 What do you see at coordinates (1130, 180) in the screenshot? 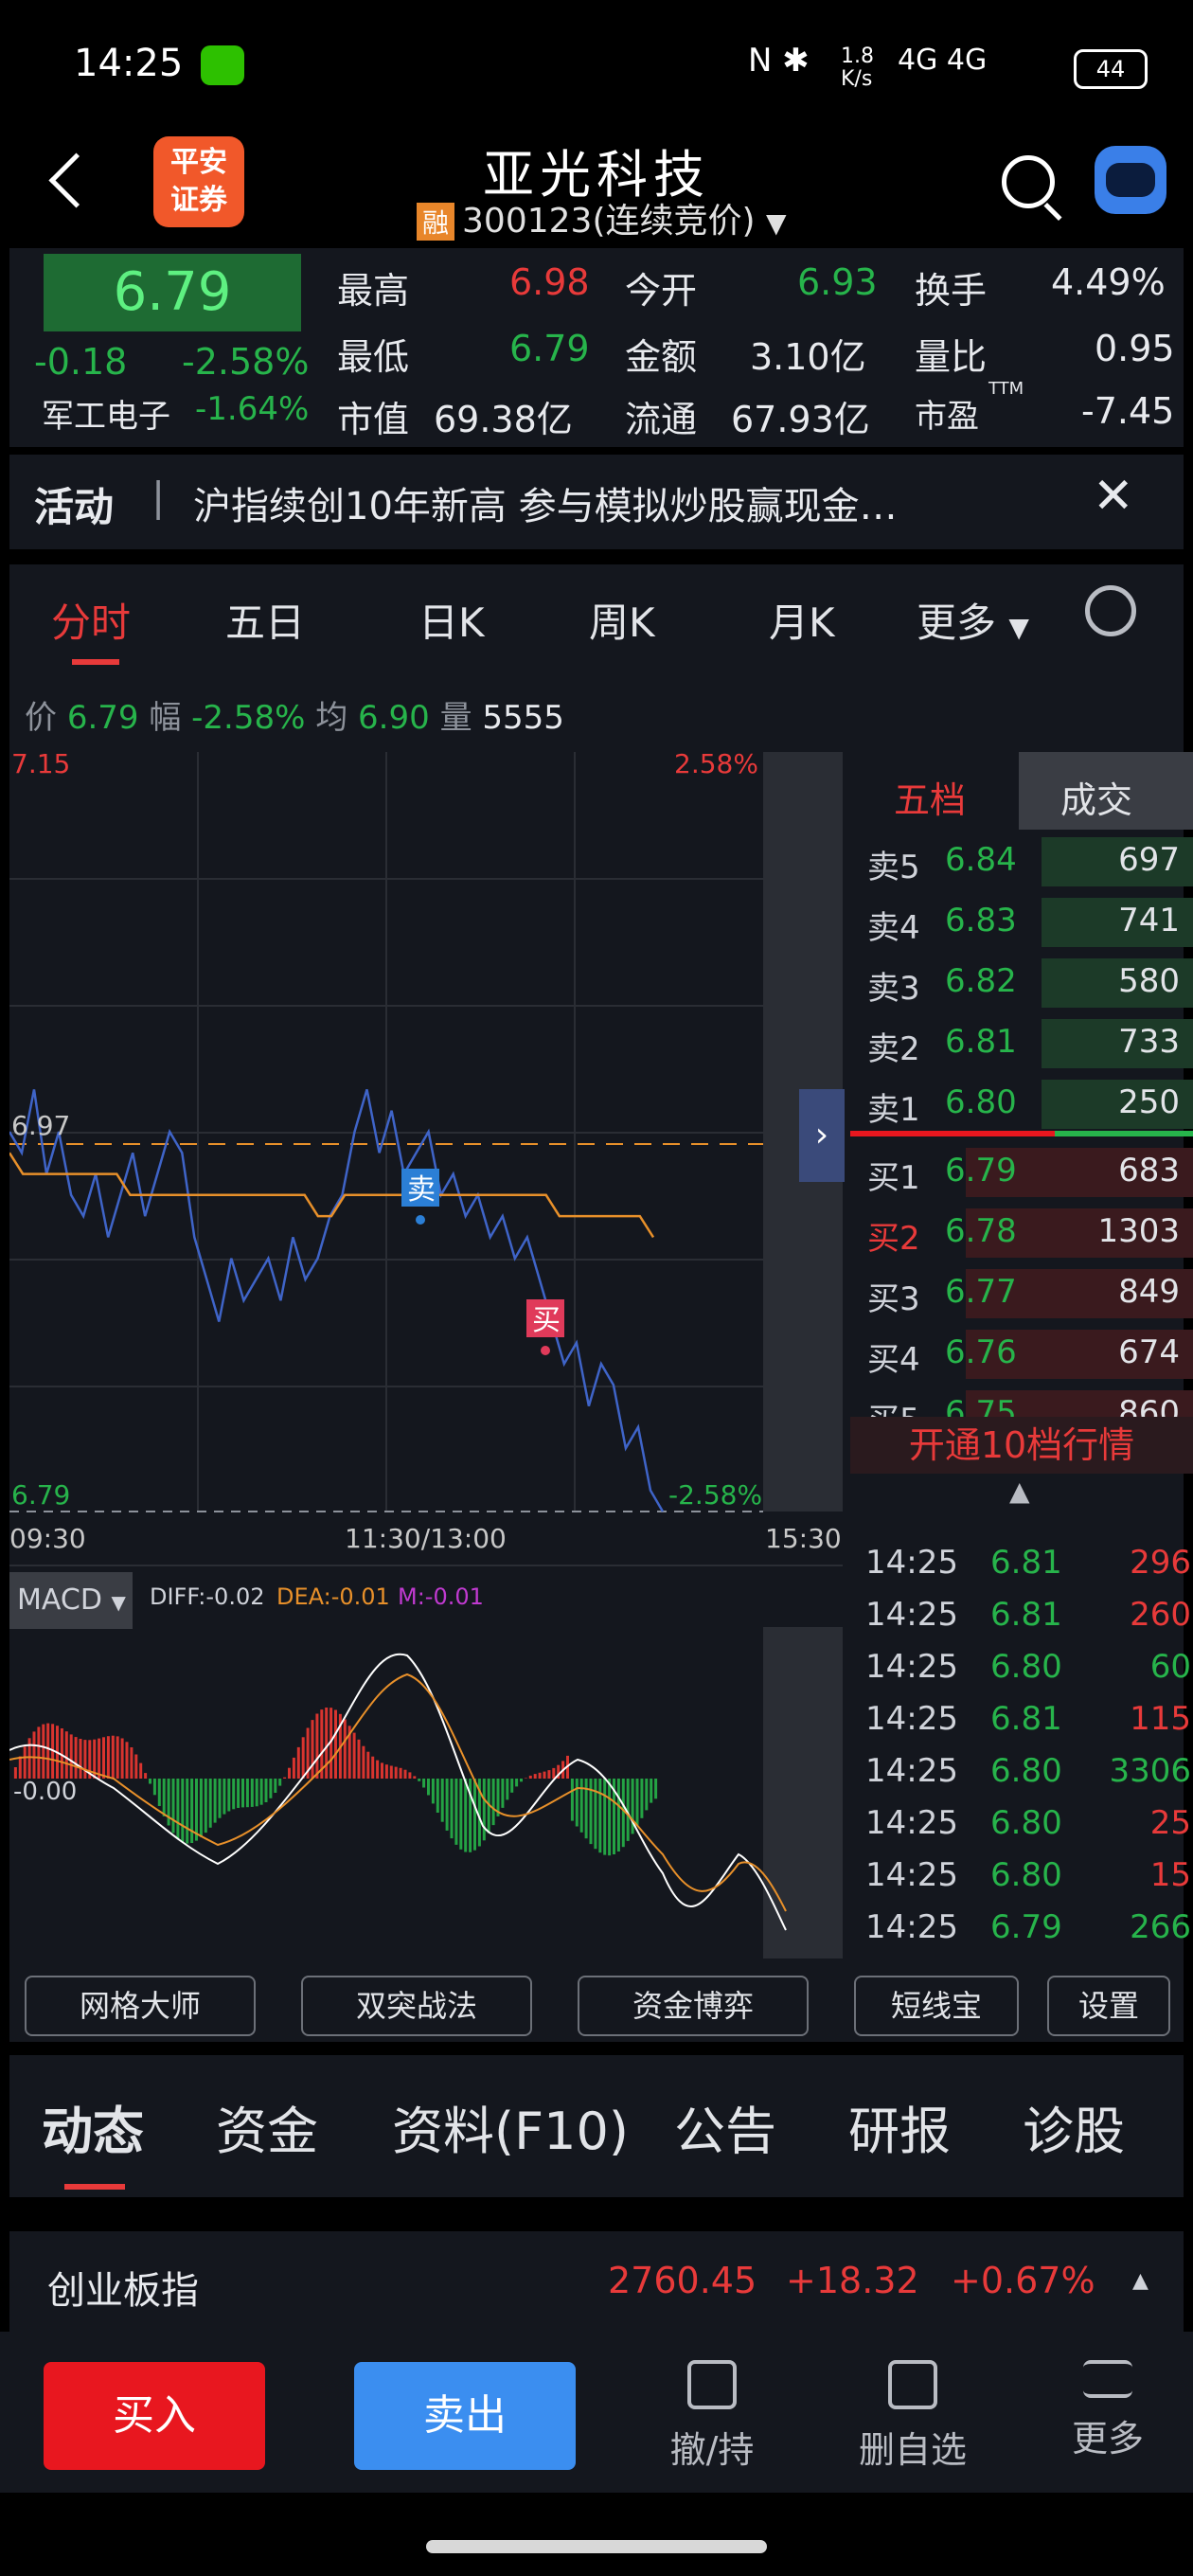
I see `assistant-robot-icon` at bounding box center [1130, 180].